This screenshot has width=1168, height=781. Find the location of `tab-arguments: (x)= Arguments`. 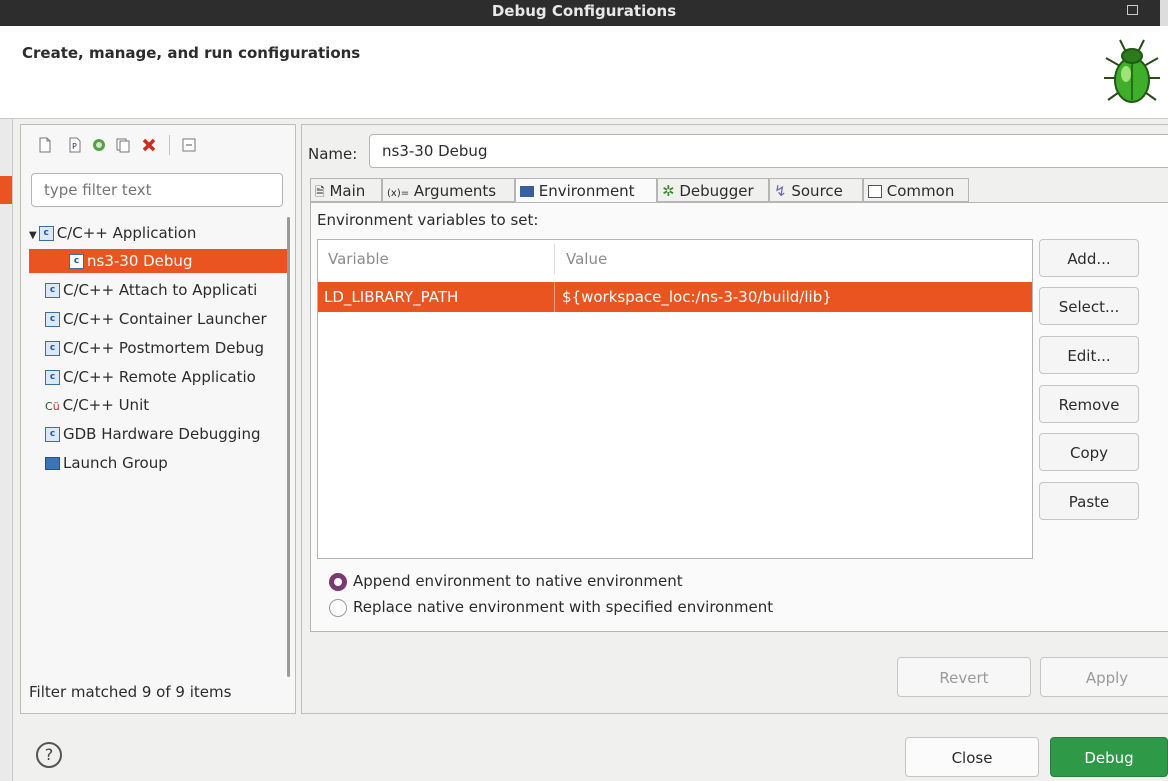

tab-arguments: (x)= Arguments is located at coordinates (448, 190).